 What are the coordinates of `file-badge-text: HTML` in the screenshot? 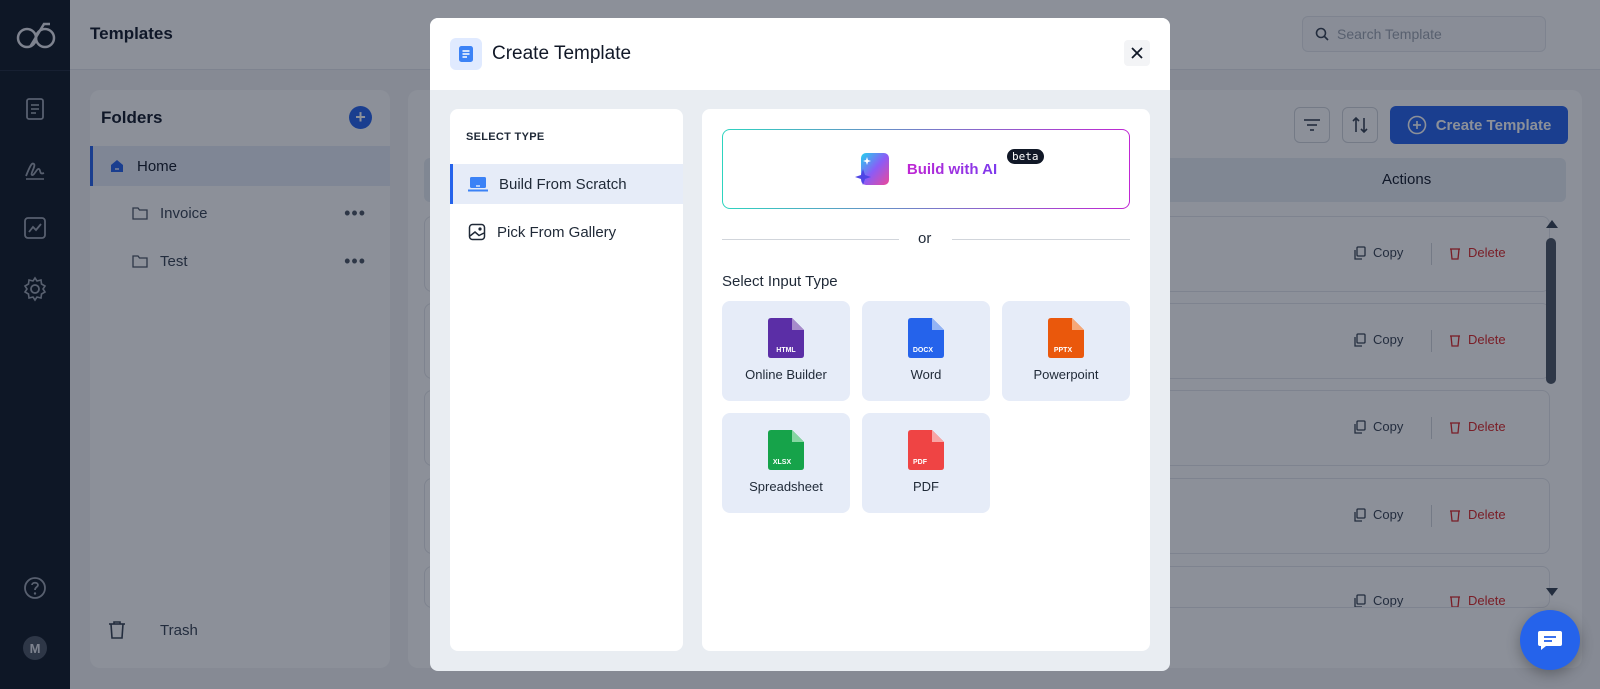 It's located at (786, 350).